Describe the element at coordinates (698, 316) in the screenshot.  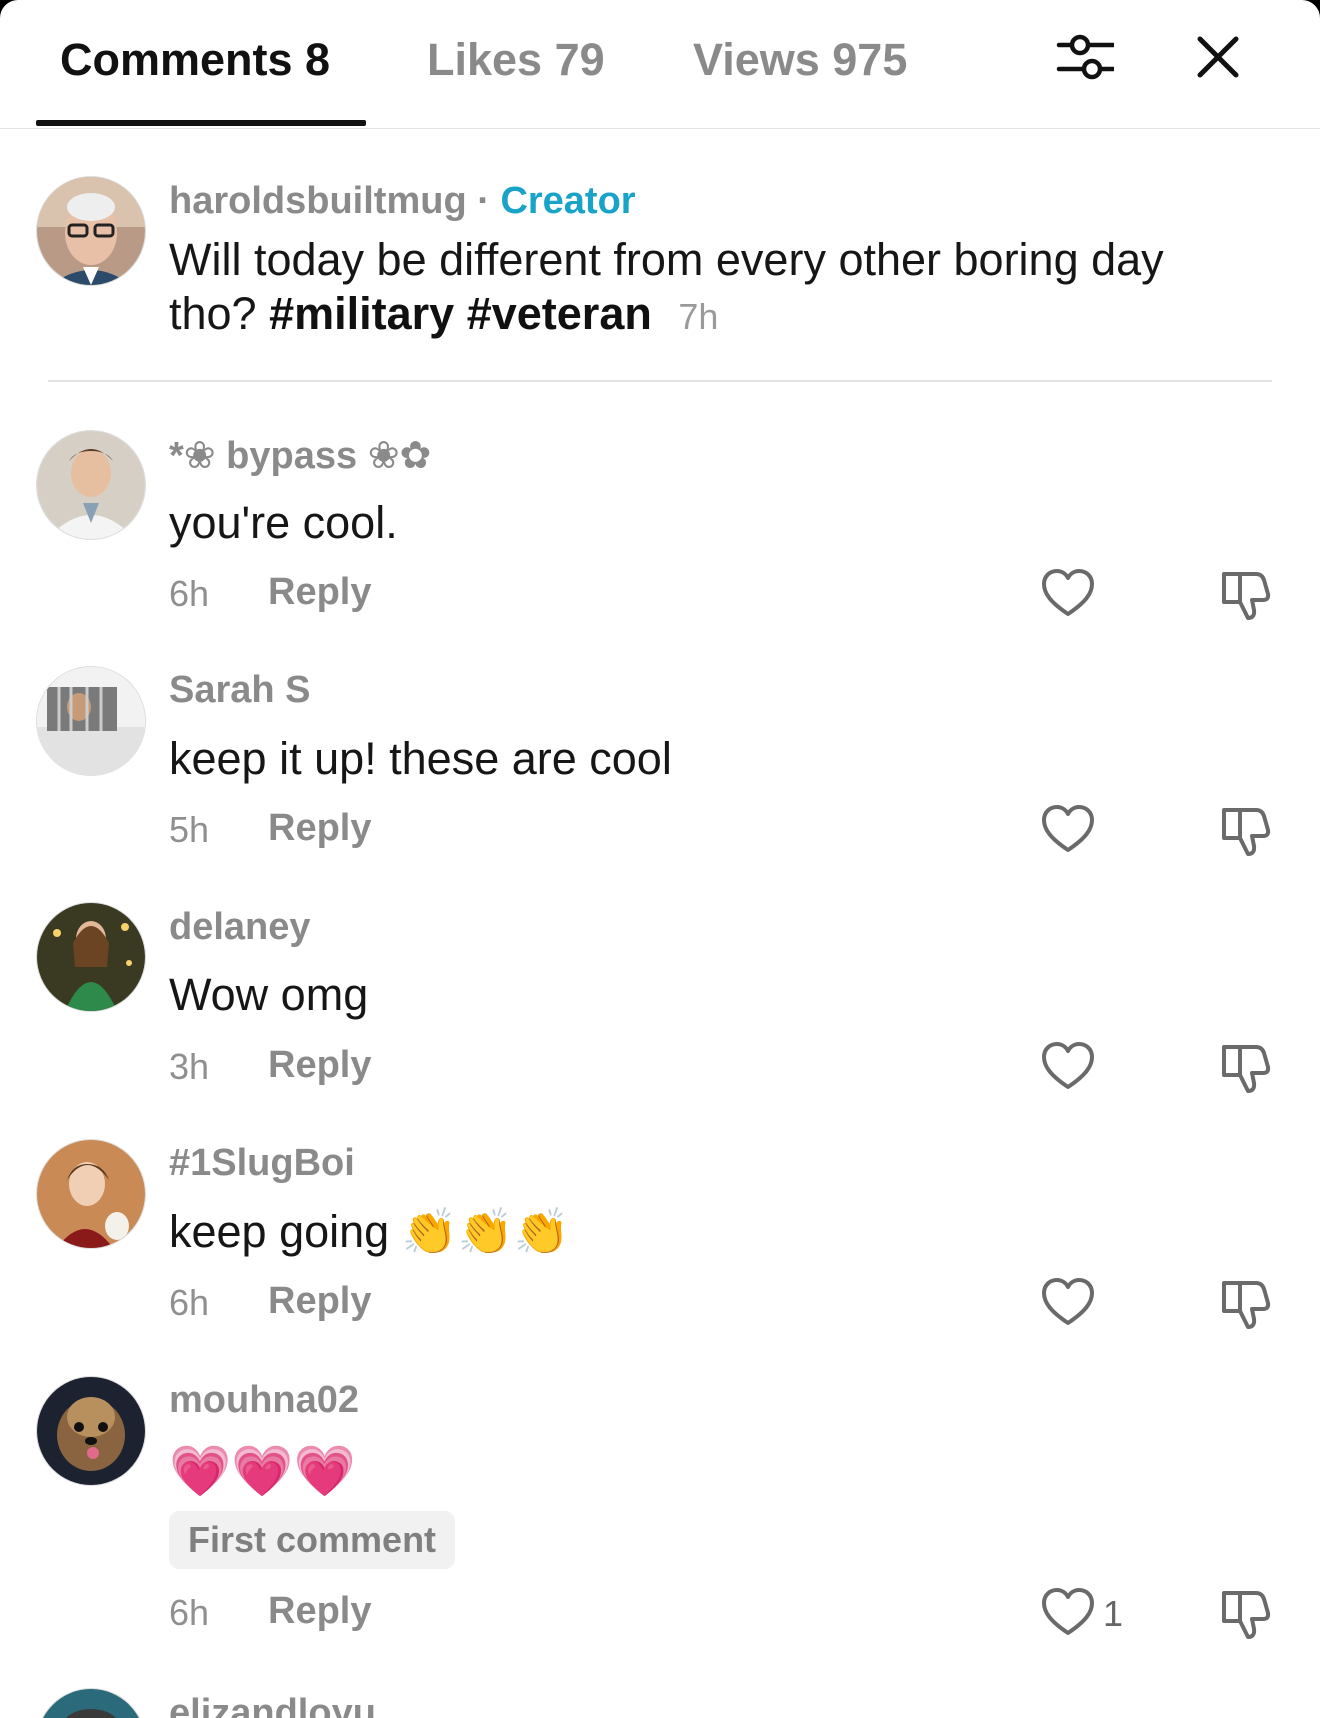
I see `caption-time: 7h` at that location.